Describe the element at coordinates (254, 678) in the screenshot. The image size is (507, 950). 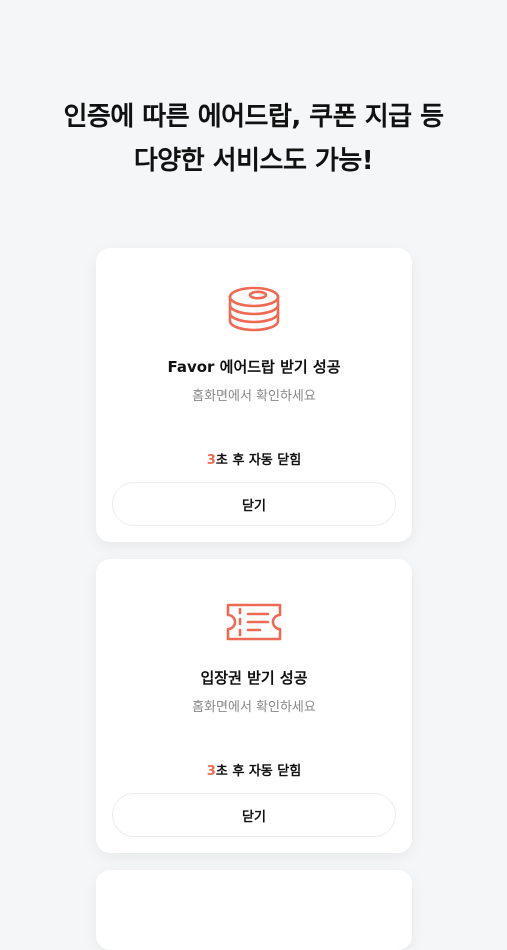
I see `card-title: 입장권 받기 성공` at that location.